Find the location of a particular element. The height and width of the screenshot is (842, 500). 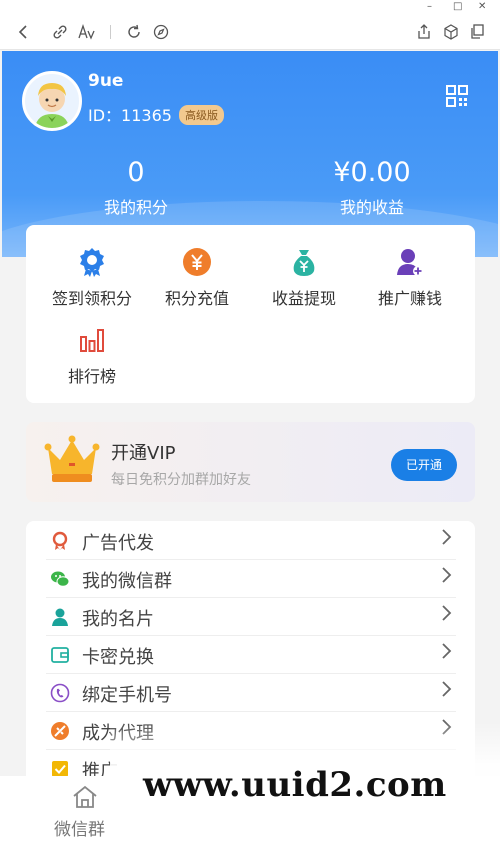

toolbar-separator is located at coordinates (110, 32).